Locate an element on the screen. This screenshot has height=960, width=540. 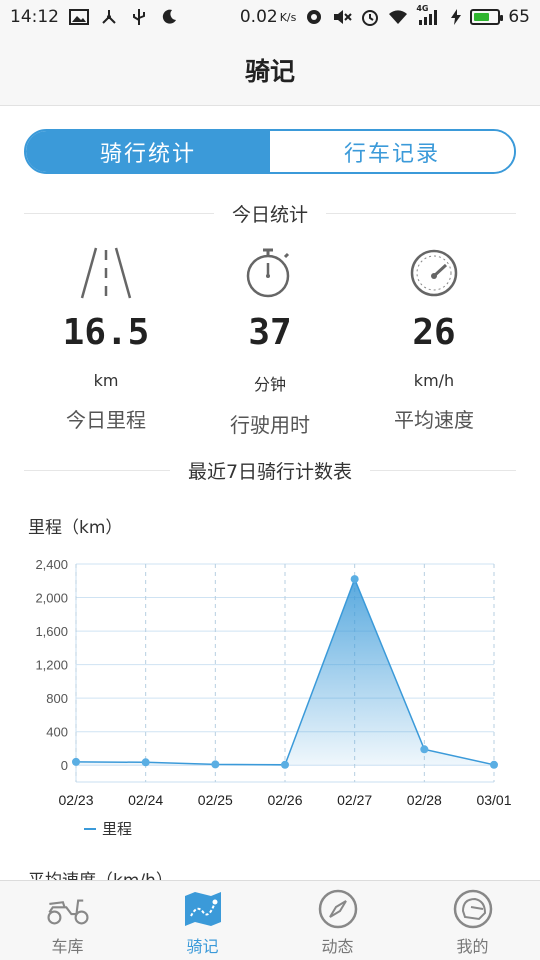
chart-y-axis-title: 里程（km） is located at coordinates (75, 528).